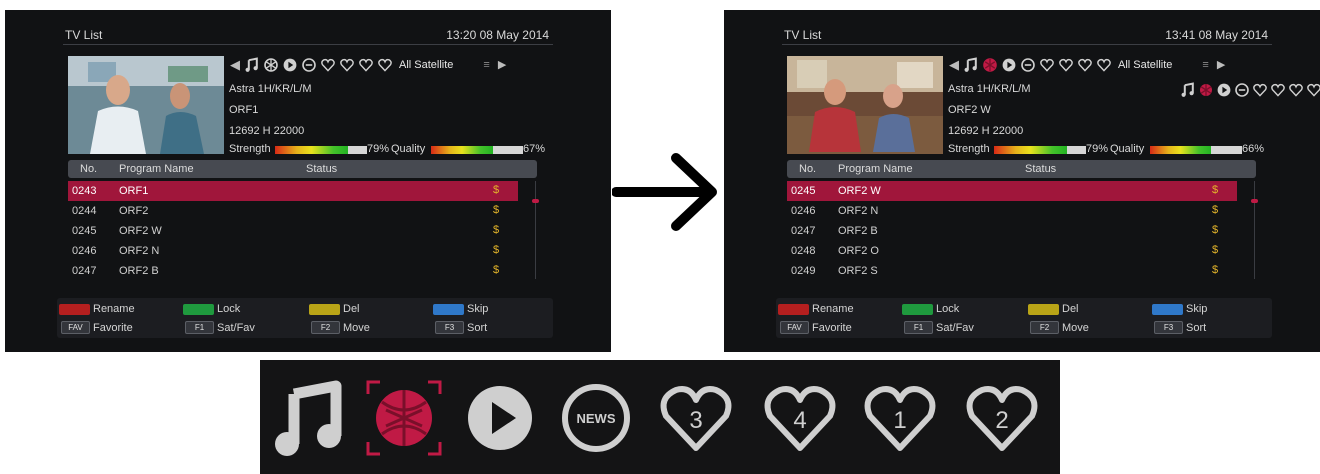  I want to click on screen-title: TV List, so click(803, 35).